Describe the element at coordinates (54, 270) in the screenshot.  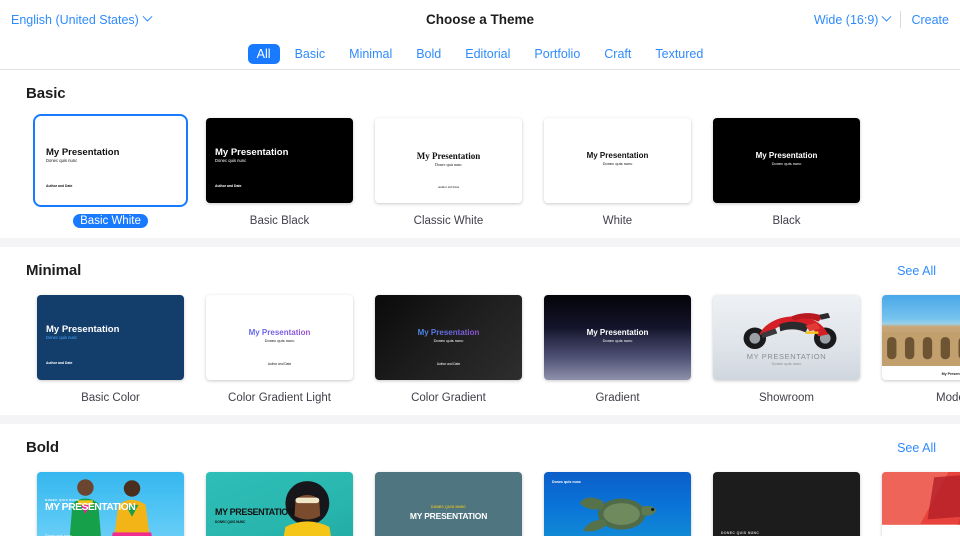
I see `section-title: Minimal` at that location.